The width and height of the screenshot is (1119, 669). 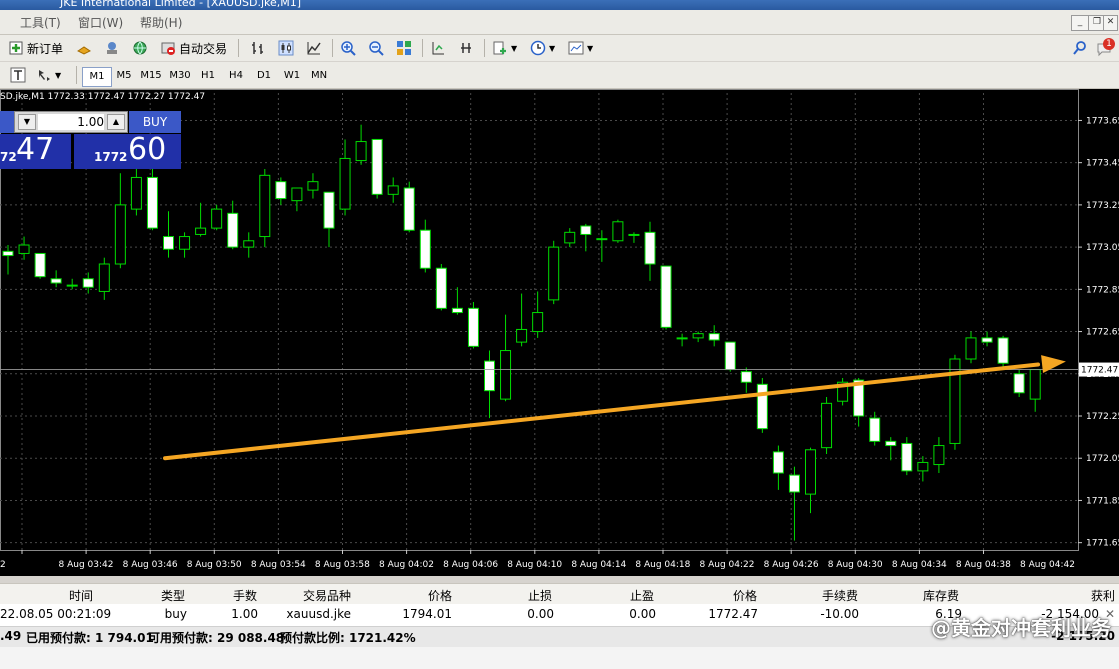 I want to click on buy-price-panel: 1772 60, so click(x=127, y=150).